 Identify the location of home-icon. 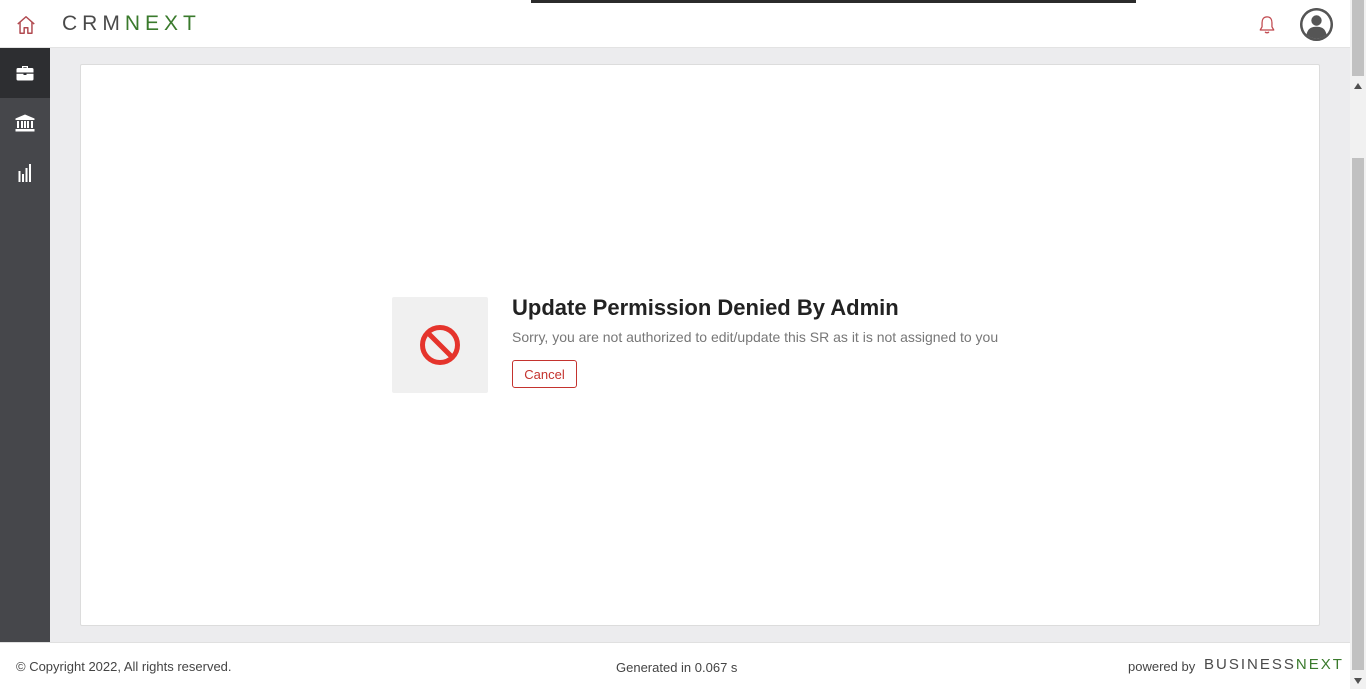
(26, 25).